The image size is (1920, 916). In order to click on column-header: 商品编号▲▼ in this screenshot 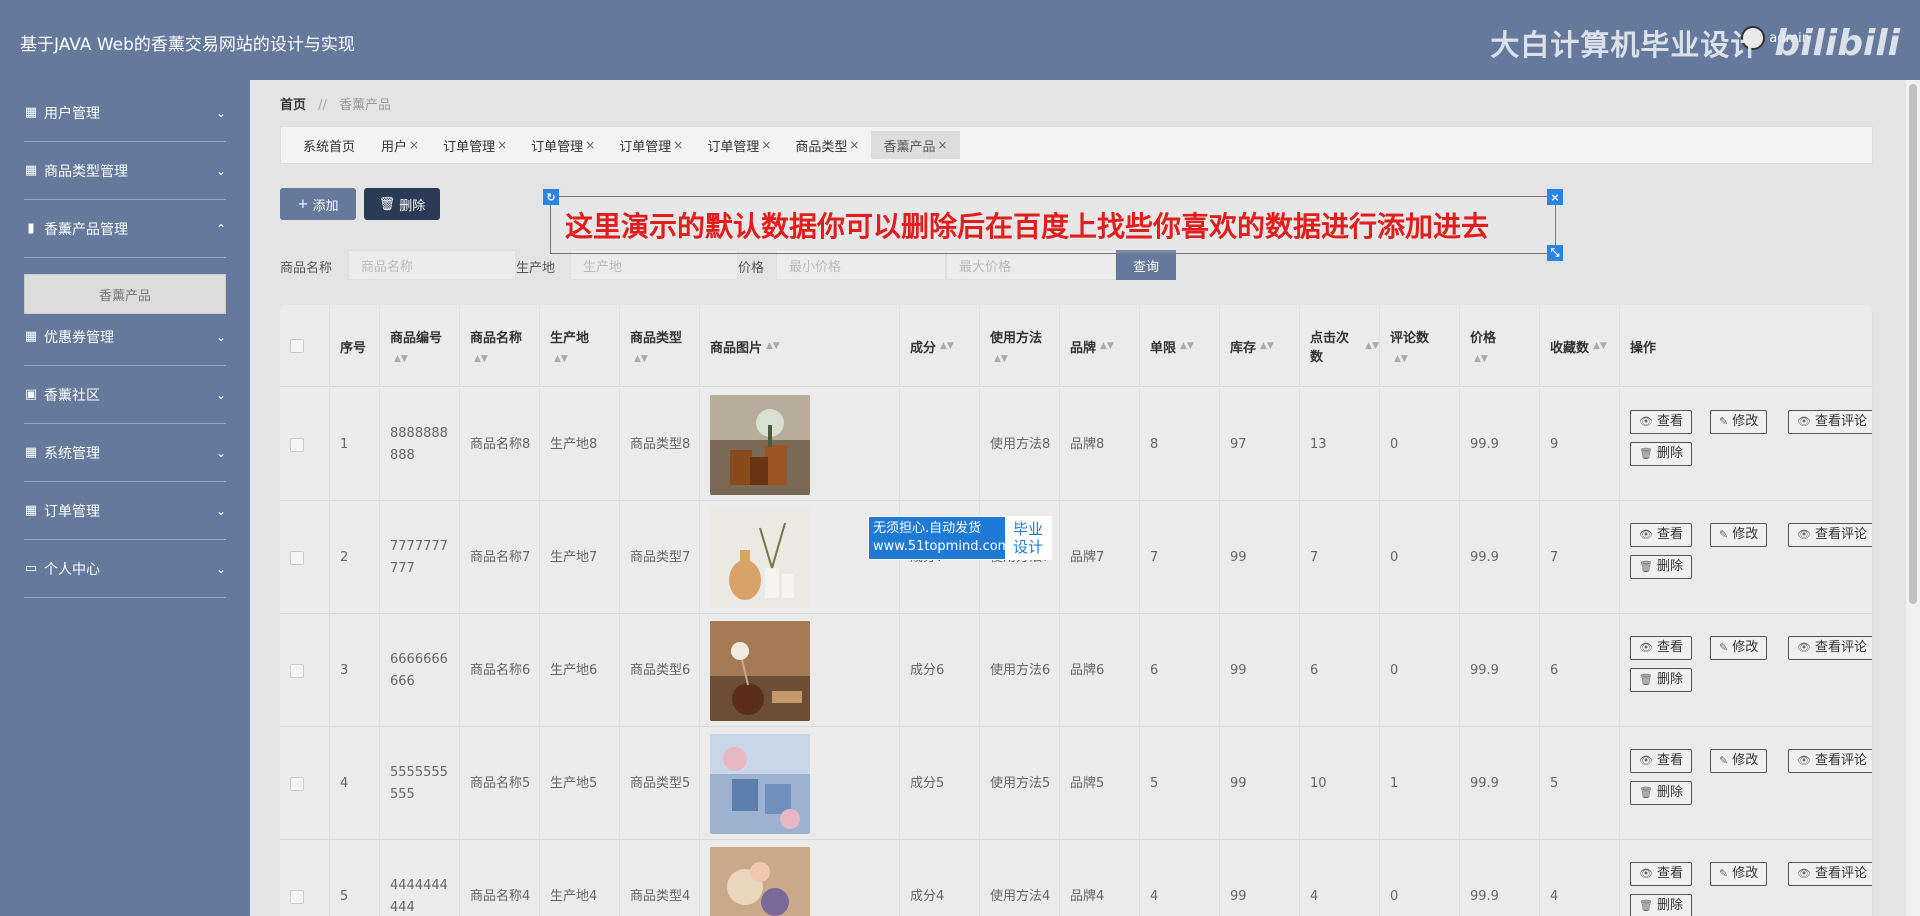, I will do `click(420, 346)`.